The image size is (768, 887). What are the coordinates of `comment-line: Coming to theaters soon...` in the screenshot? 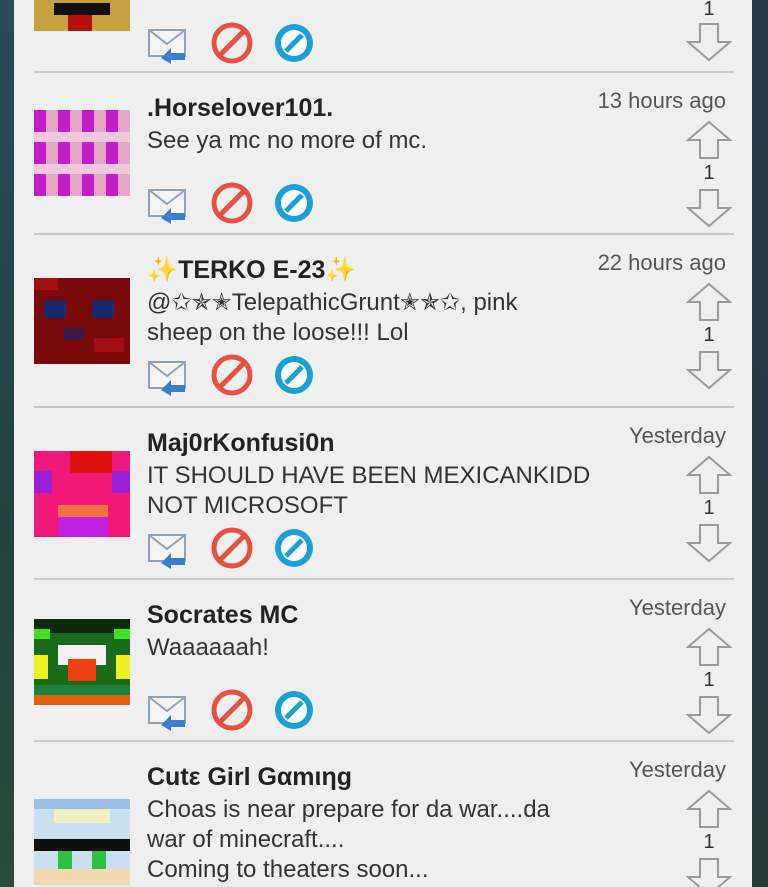 It's located at (288, 869).